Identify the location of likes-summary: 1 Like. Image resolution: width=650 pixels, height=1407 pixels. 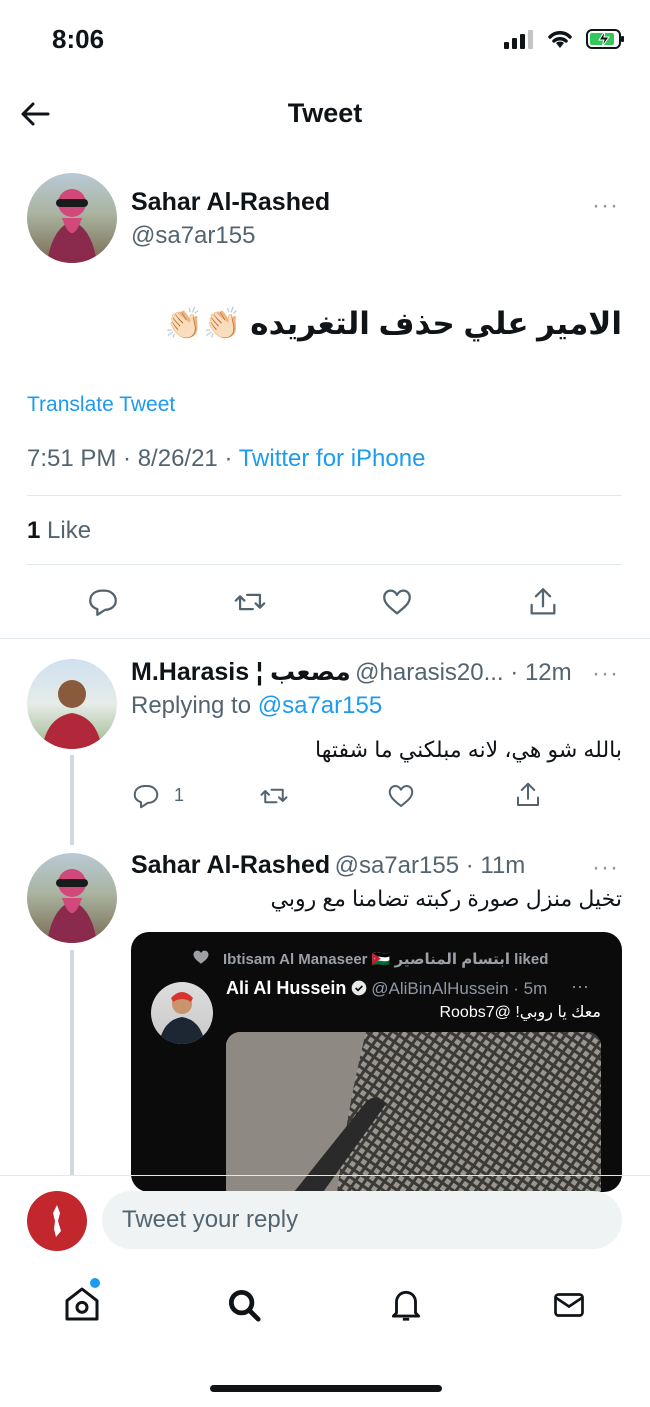
(59, 531).